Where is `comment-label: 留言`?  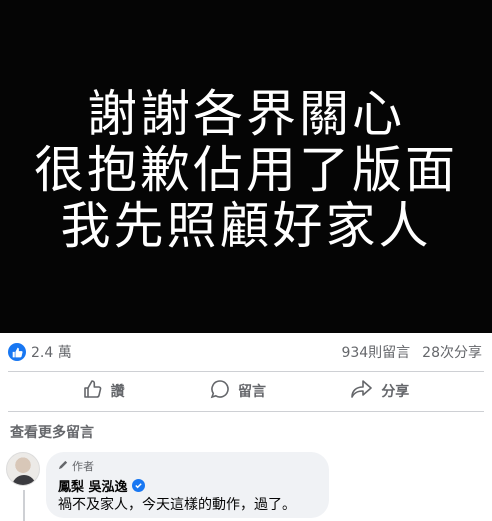 comment-label: 留言 is located at coordinates (251, 392).